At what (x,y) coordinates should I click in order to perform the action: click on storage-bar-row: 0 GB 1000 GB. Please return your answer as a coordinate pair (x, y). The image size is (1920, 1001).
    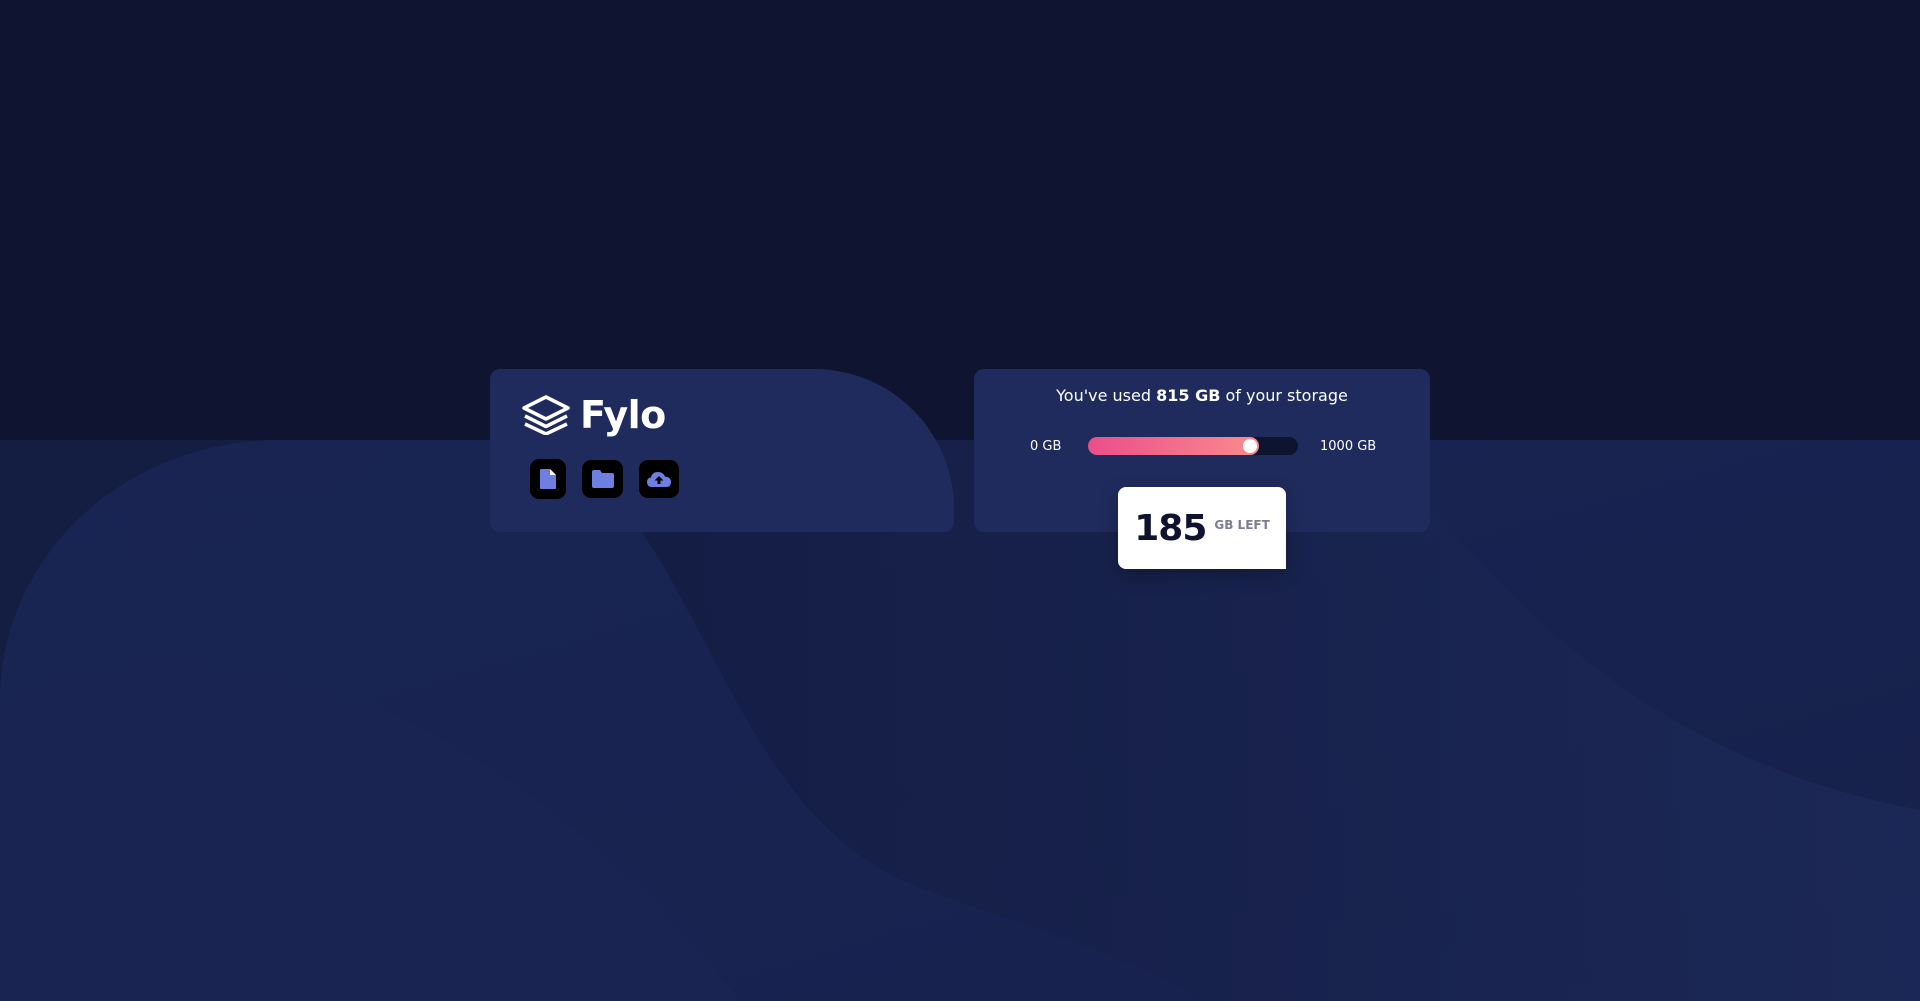
    Looking at the image, I should click on (1203, 446).